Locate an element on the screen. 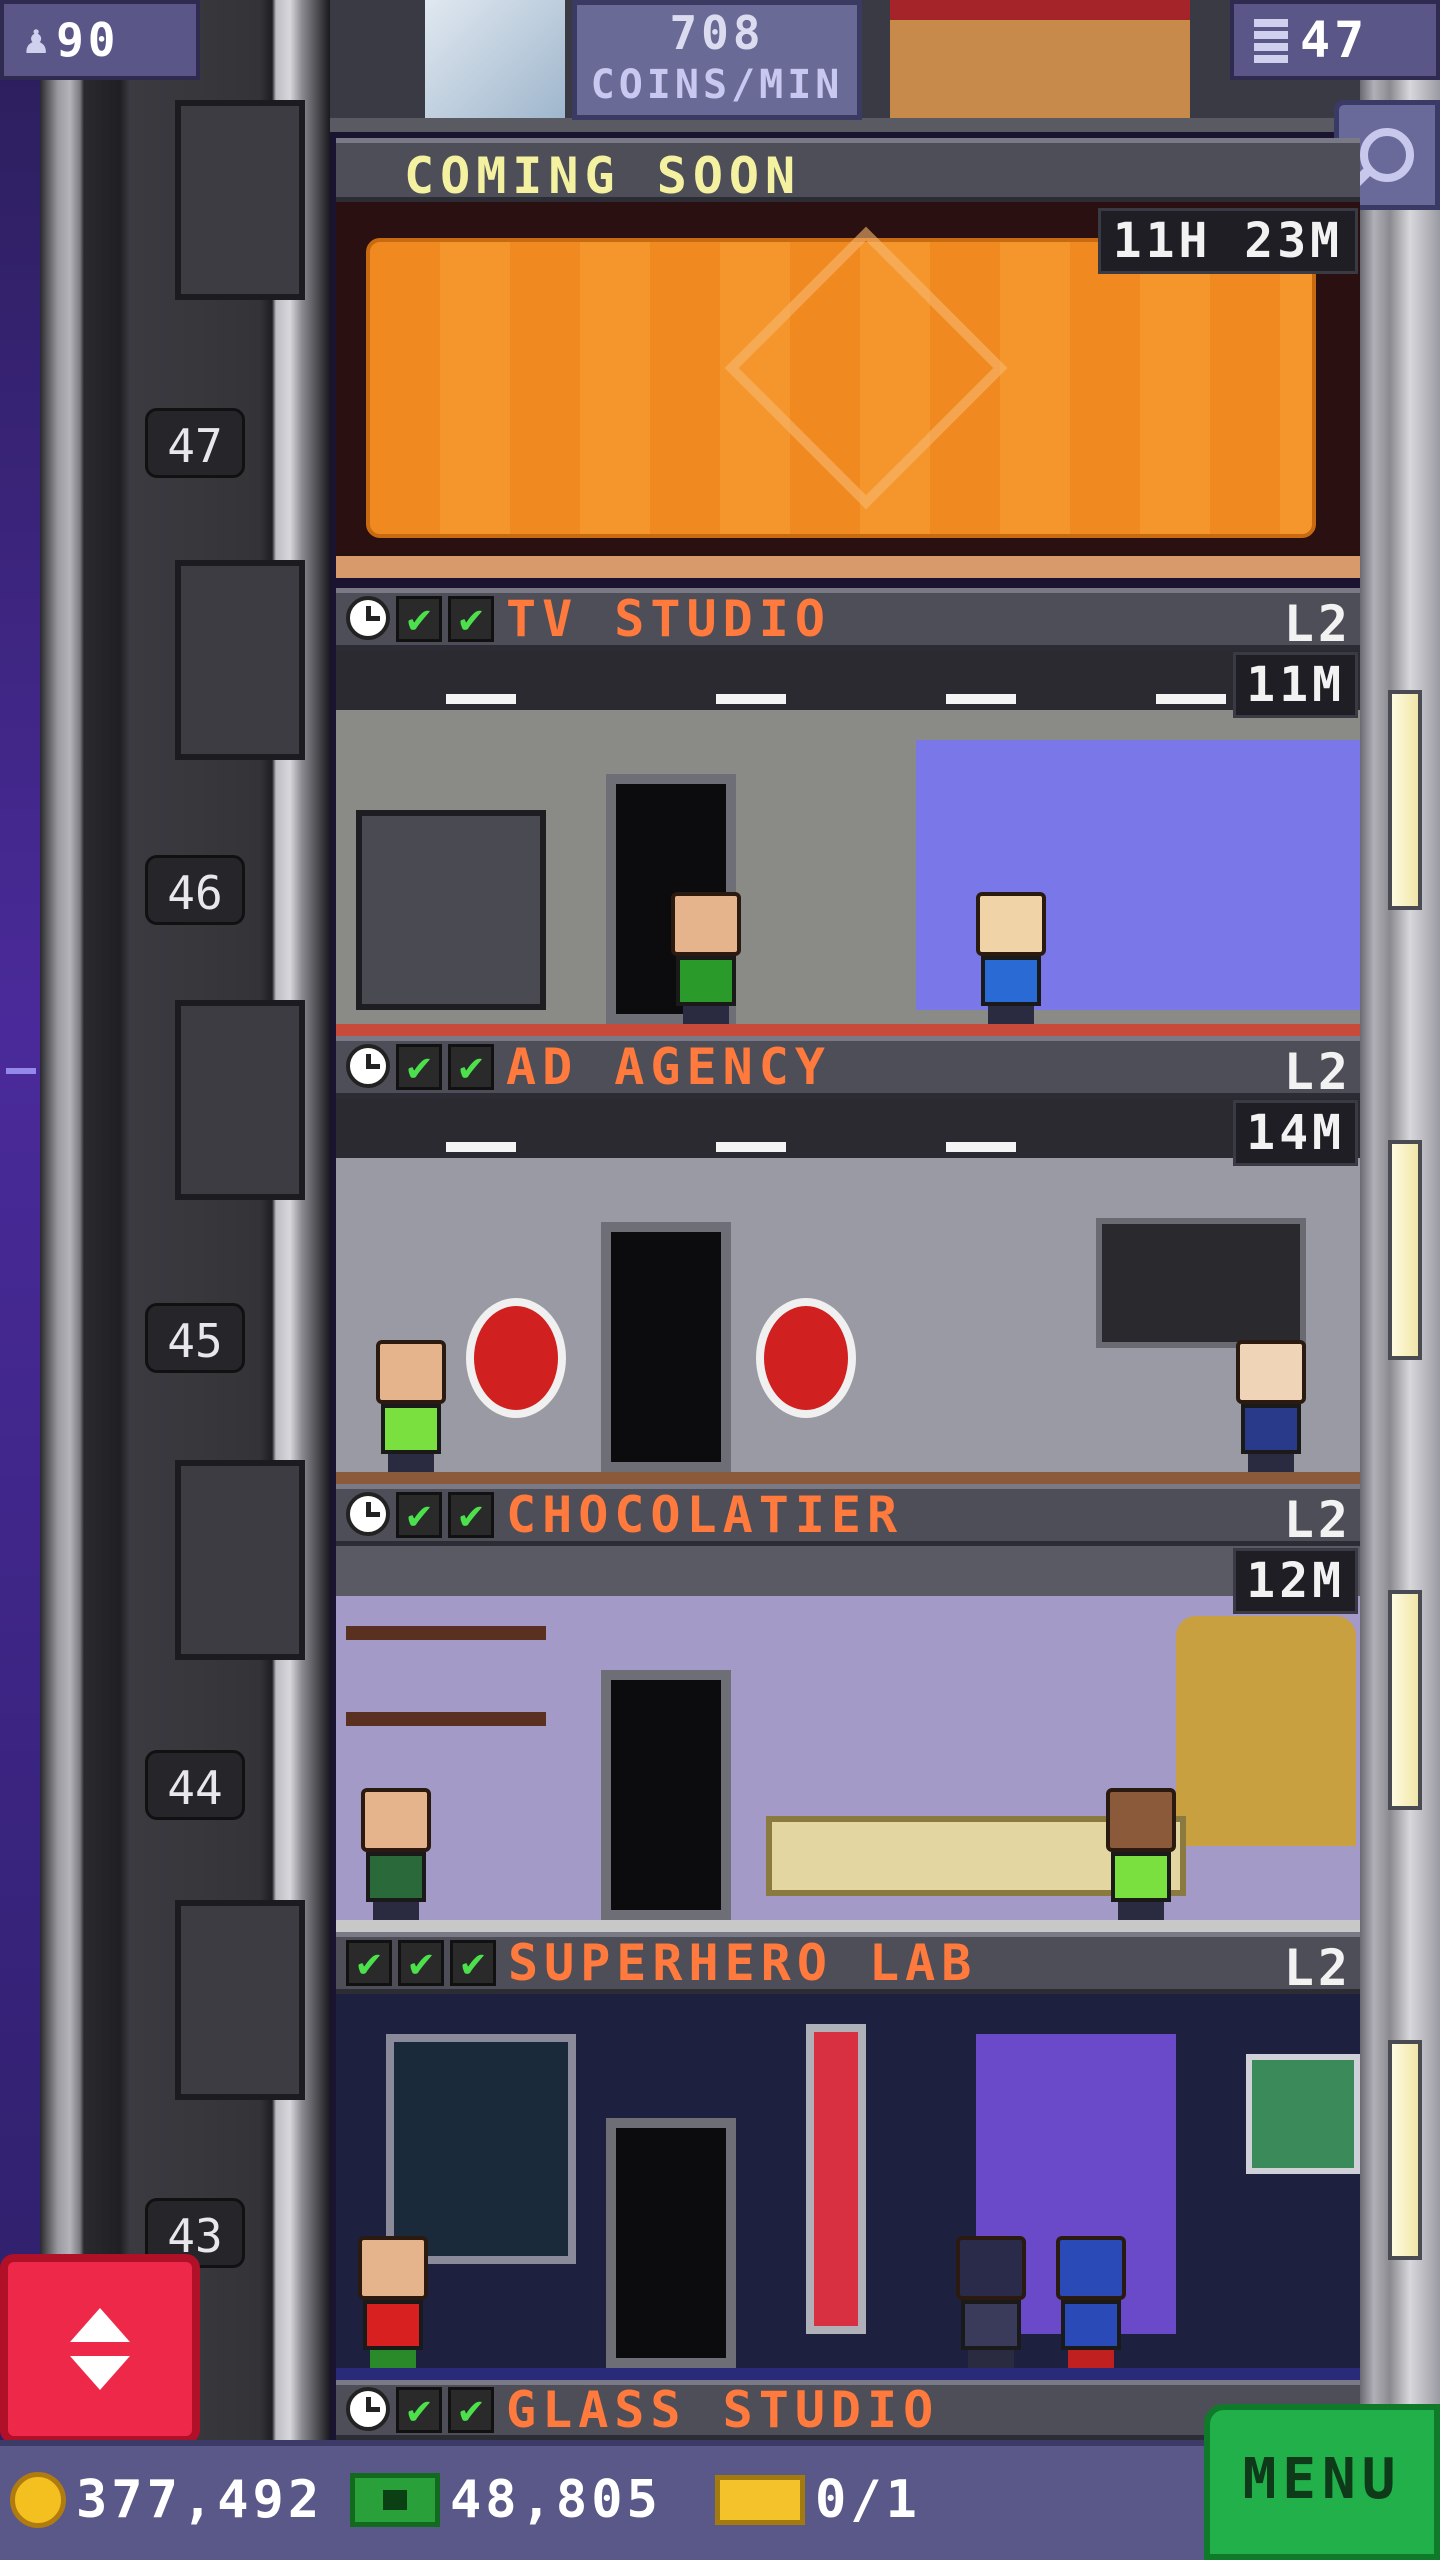 This screenshot has height=2560, width=1440. elevator-floor-label: 47 is located at coordinates (195, 443).